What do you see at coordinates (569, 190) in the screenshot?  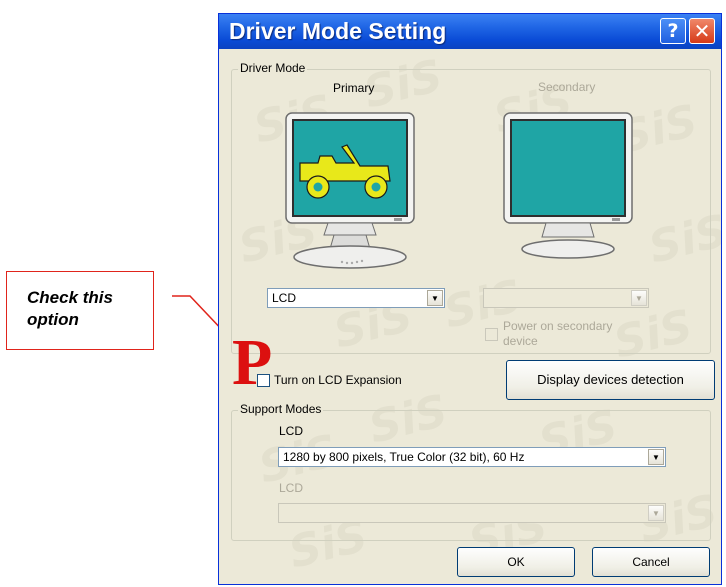 I see `secondary-monitor-icon` at bounding box center [569, 190].